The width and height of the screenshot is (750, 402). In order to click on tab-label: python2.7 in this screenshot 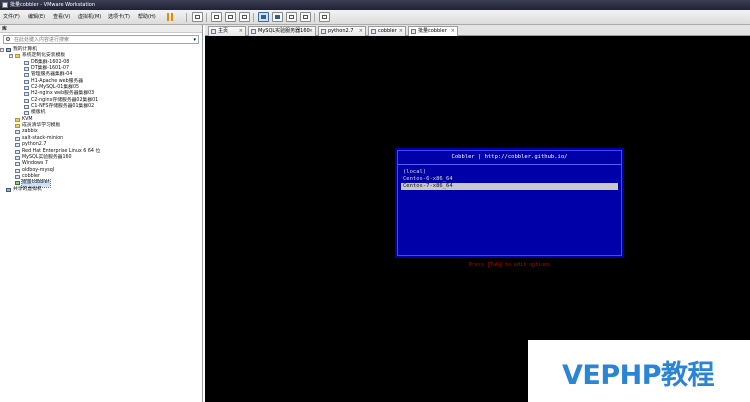, I will do `click(341, 31)`.